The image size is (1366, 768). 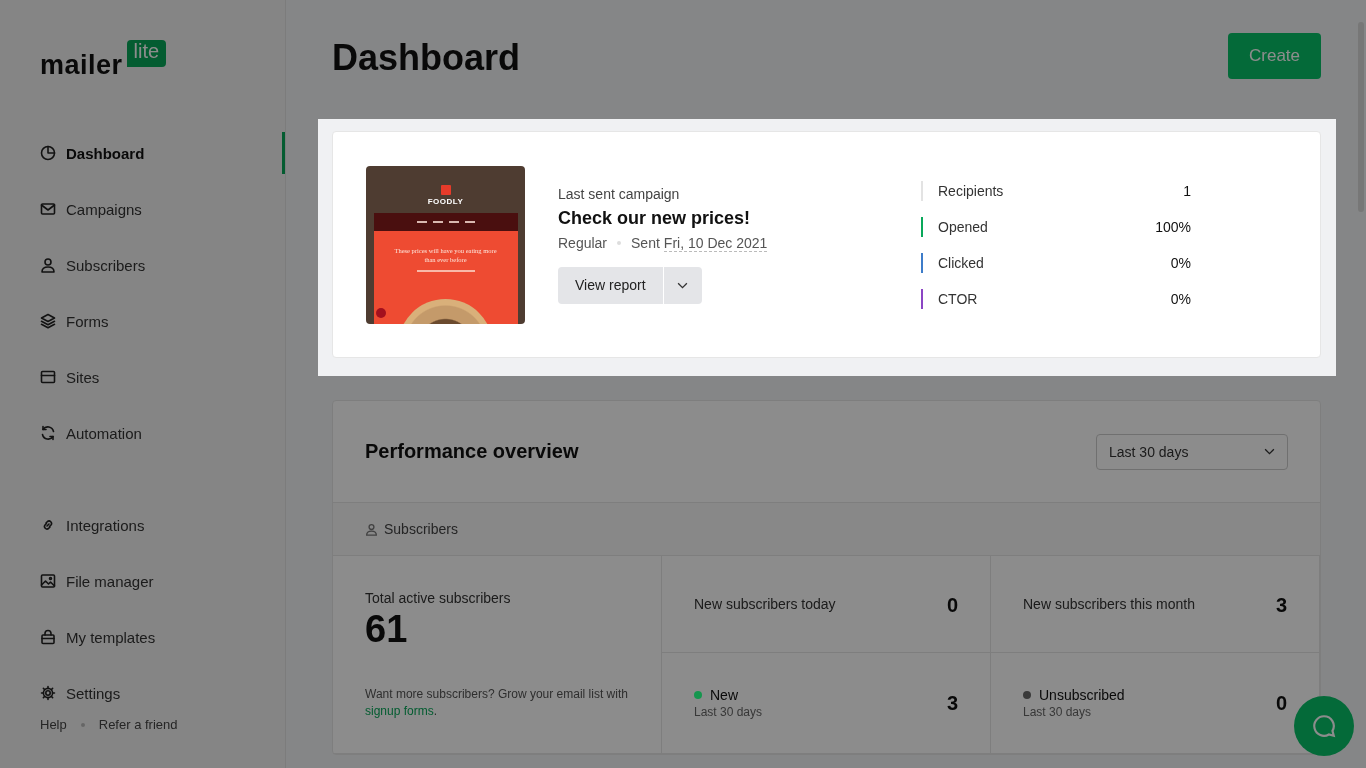 I want to click on panel-title: Performance overview, so click(x=472, y=451).